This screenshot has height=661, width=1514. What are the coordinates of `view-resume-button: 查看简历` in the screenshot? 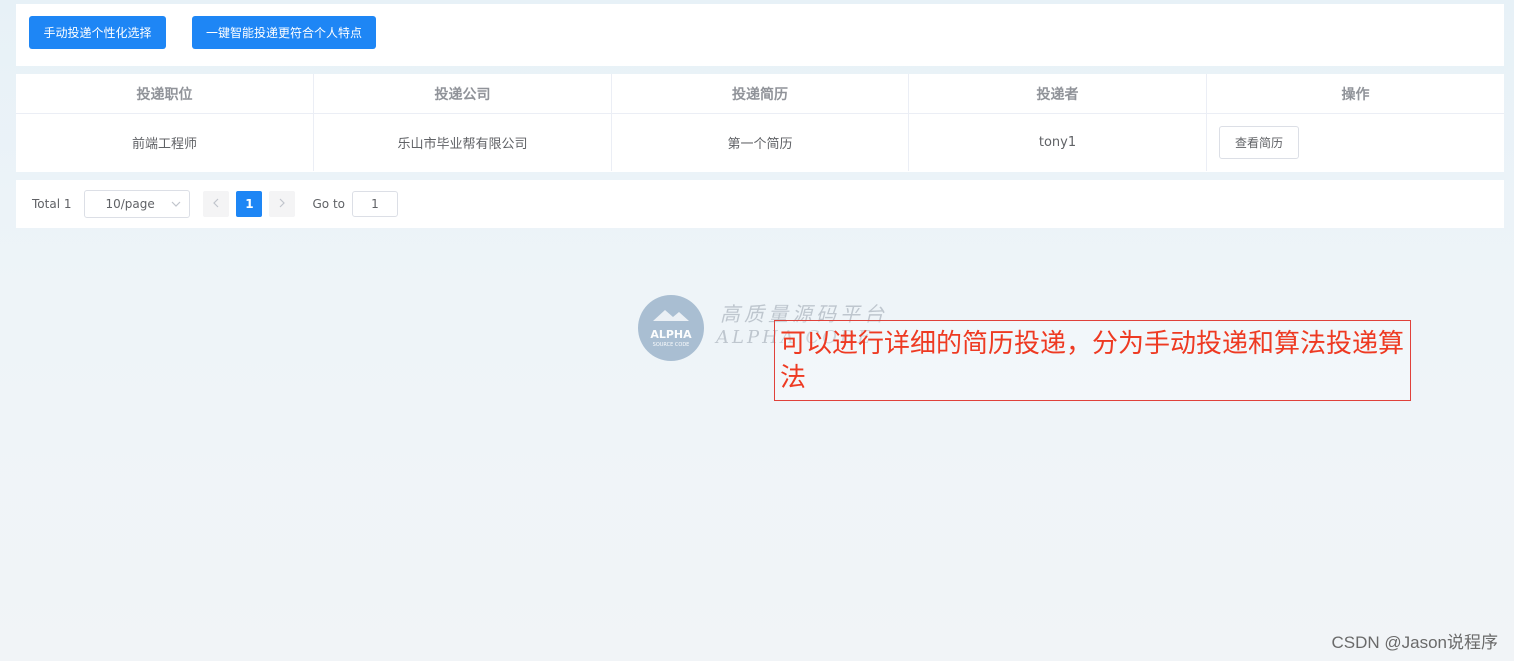 It's located at (1259, 142).